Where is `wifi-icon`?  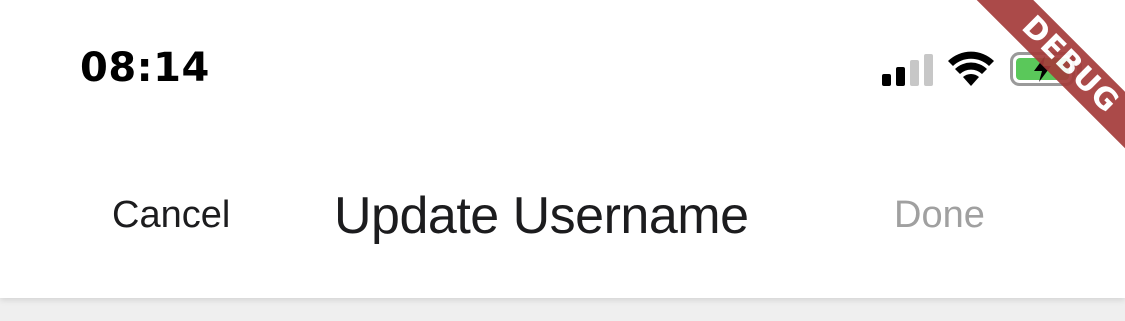 wifi-icon is located at coordinates (971, 68).